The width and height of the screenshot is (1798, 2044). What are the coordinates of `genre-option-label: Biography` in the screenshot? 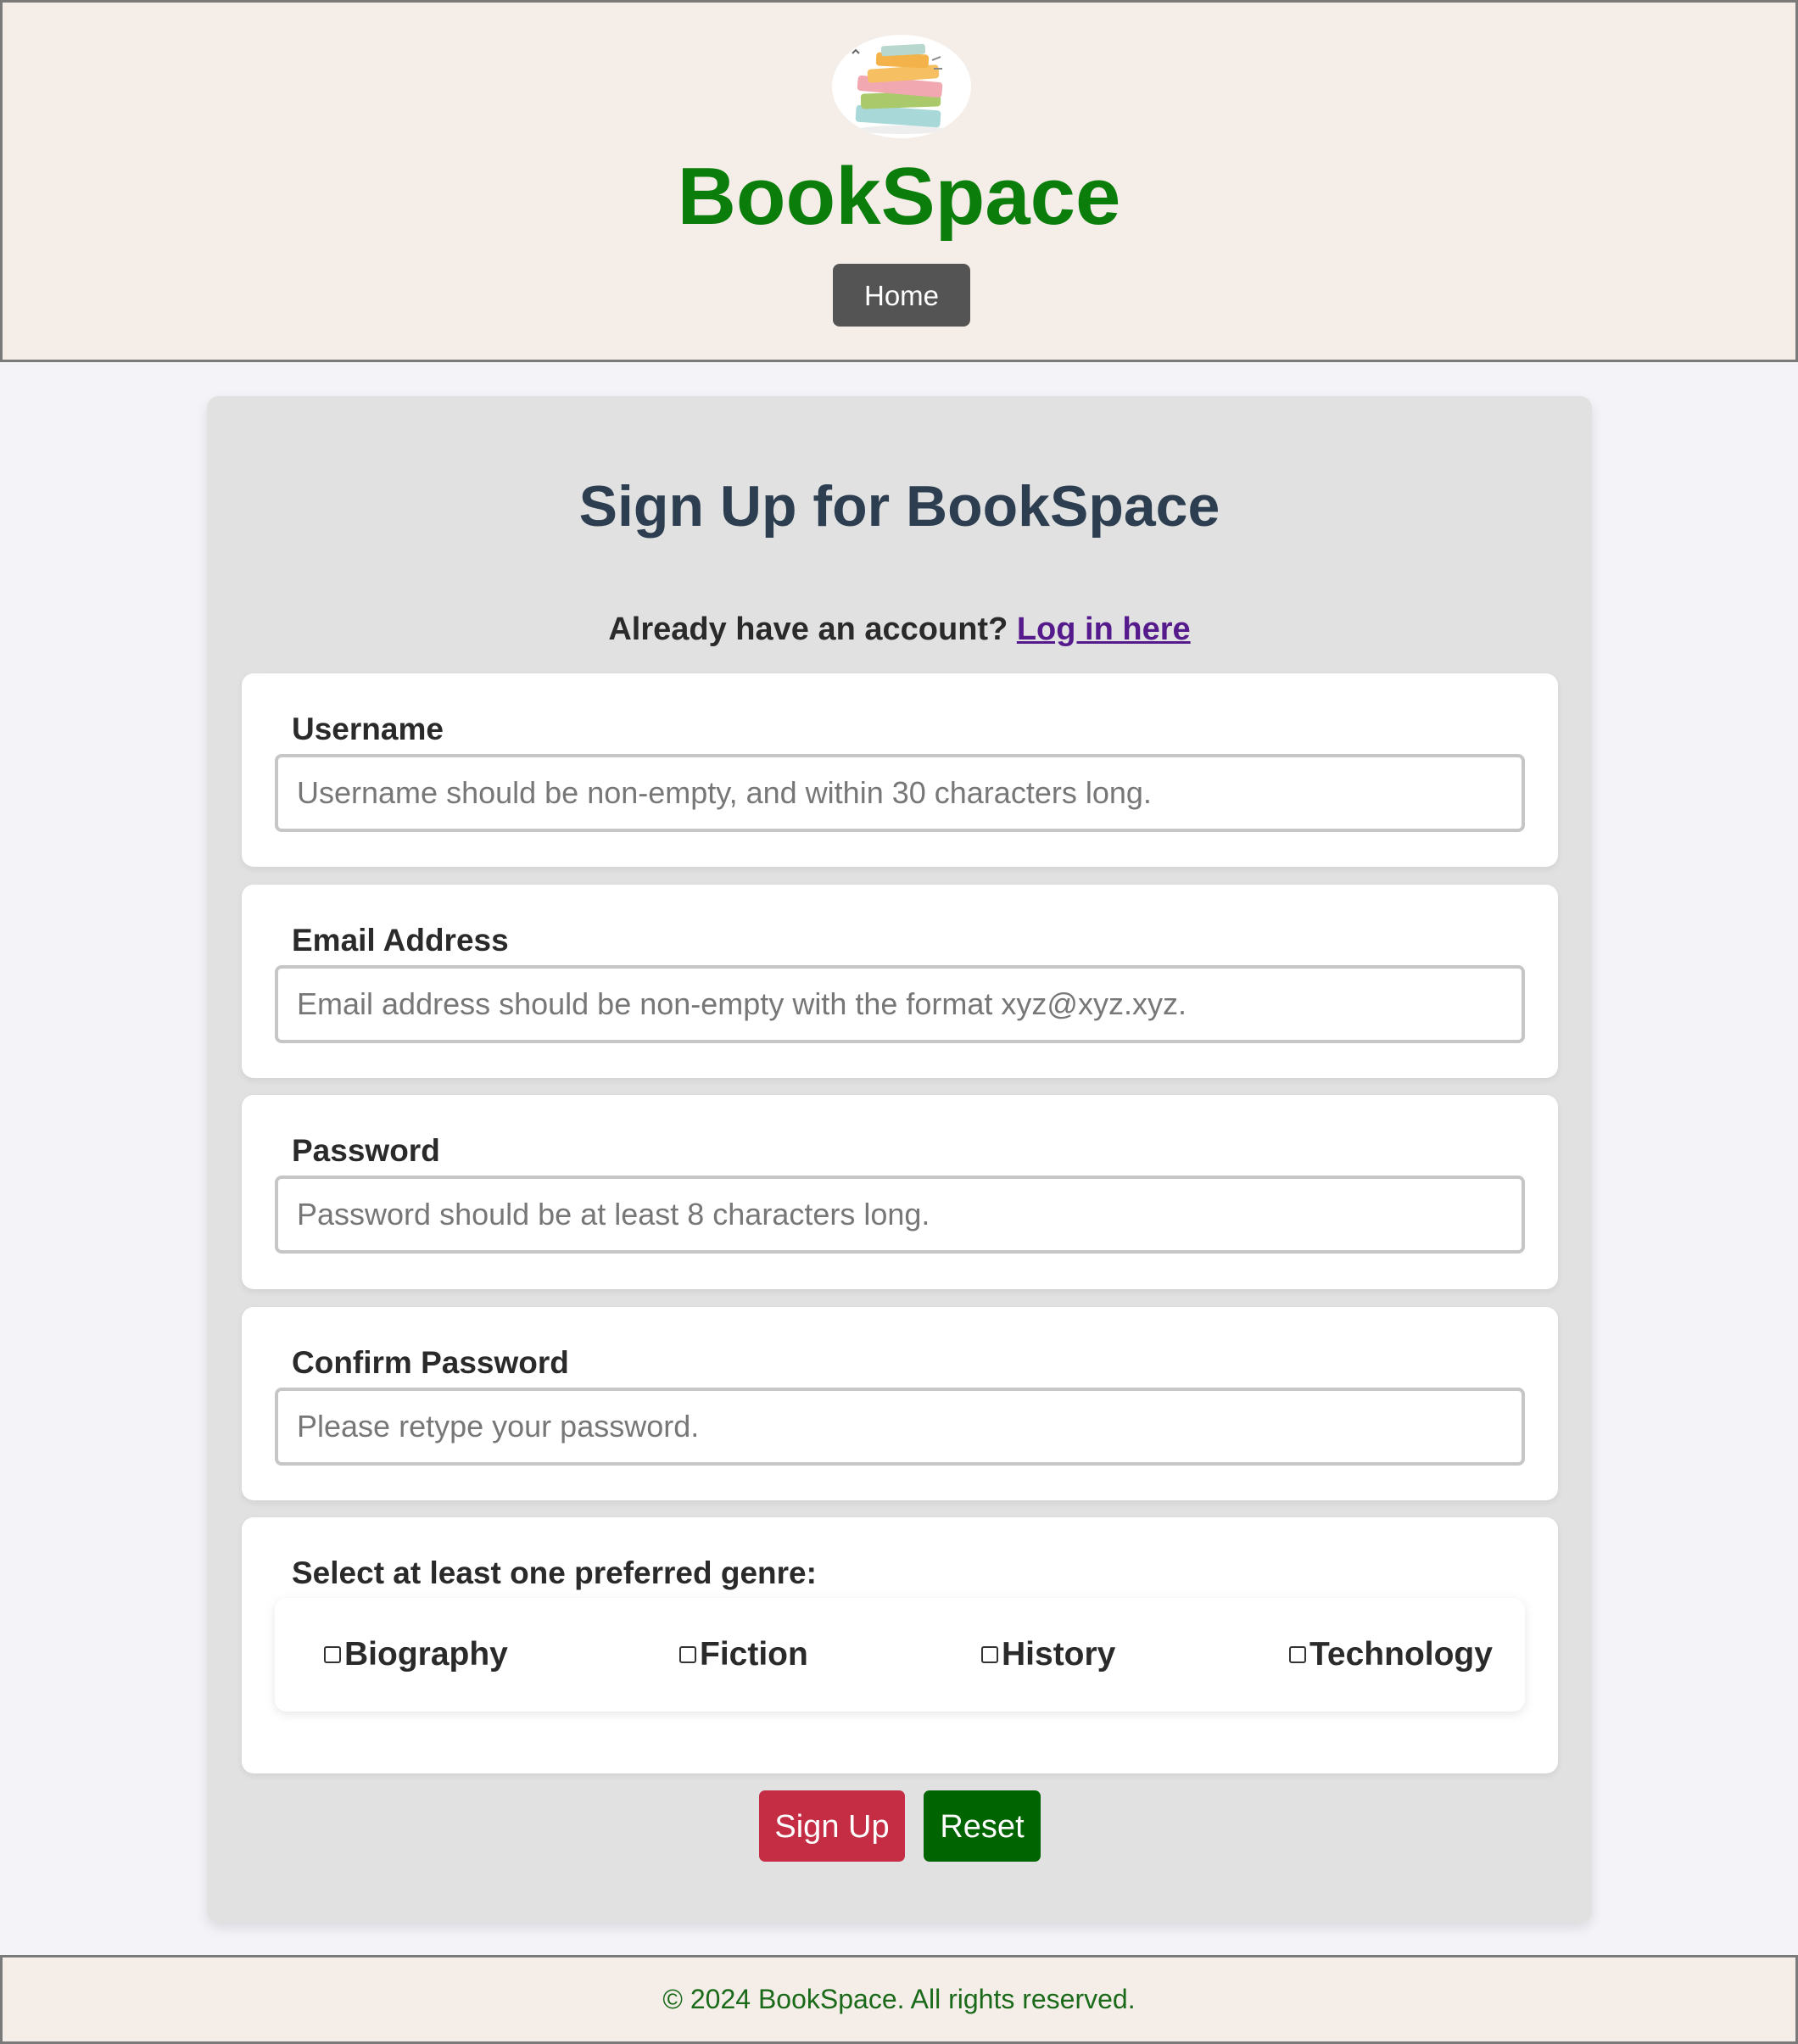 It's located at (426, 1654).